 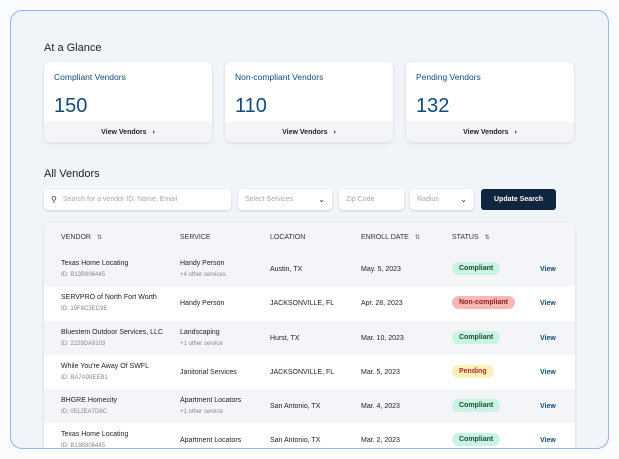 I want to click on card-title: Non-compliant Vendors, so click(x=279, y=77).